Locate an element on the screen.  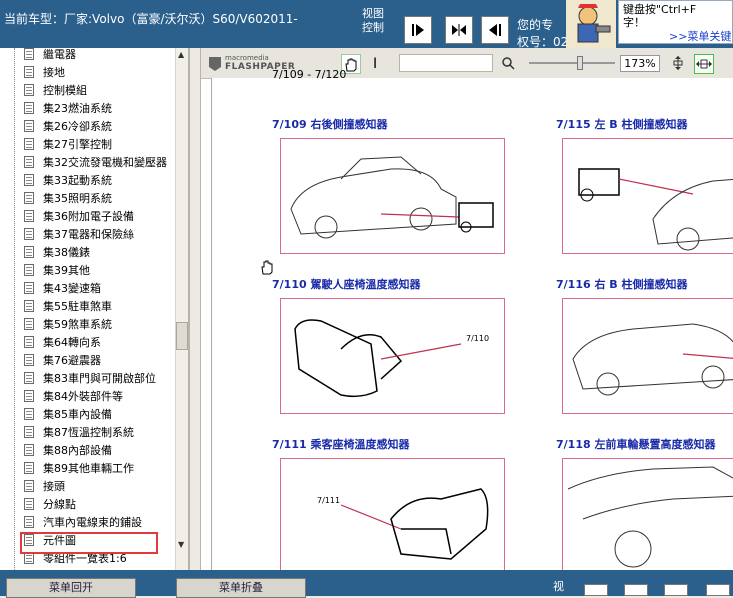
tree-item-label: 集43變速箱 is located at coordinates (72, 288).